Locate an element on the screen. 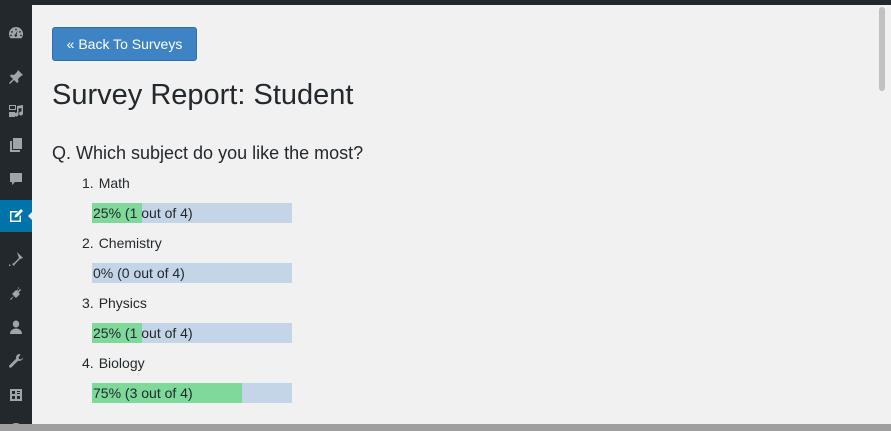 Image resolution: width=891 pixels, height=431 pixels. sidebar-item-plugins is located at coordinates (16, 294).